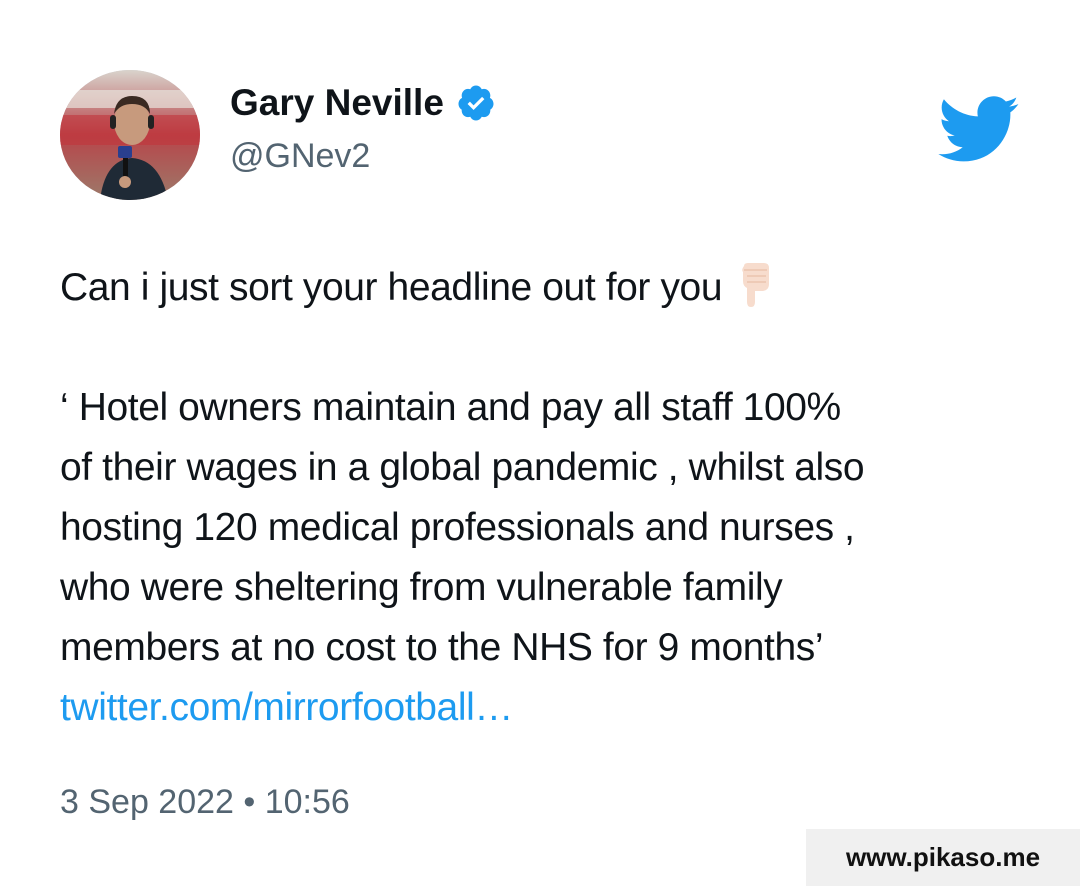 This screenshot has height=886, width=1080. I want to click on avatar, so click(130, 135).